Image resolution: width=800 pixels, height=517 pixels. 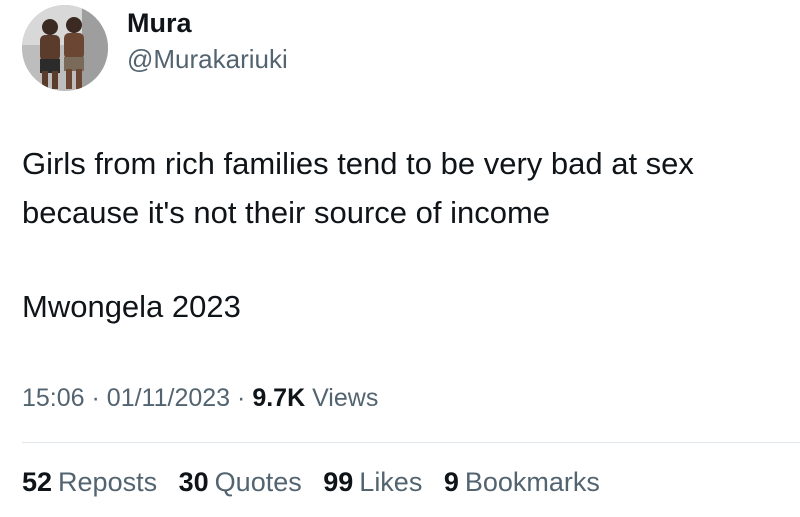 I want to click on tweet-text-line: because it's not their source of income, so click(x=286, y=212).